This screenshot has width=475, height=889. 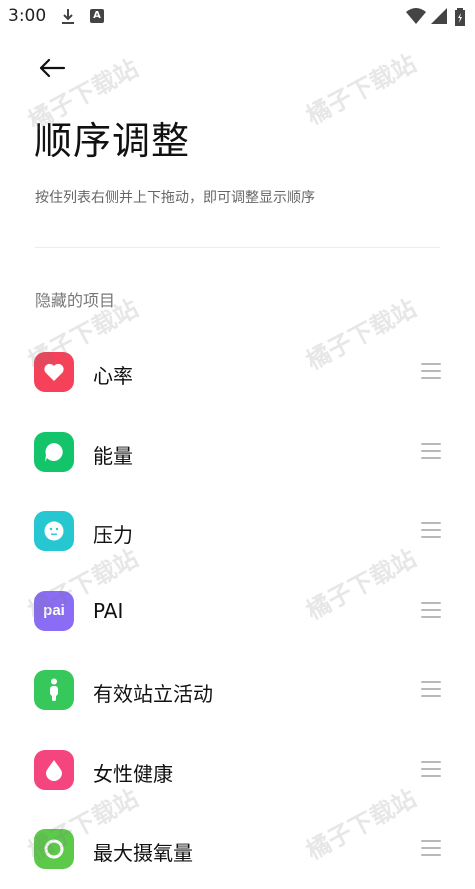 What do you see at coordinates (460, 17) in the screenshot?
I see `battery-icon` at bounding box center [460, 17].